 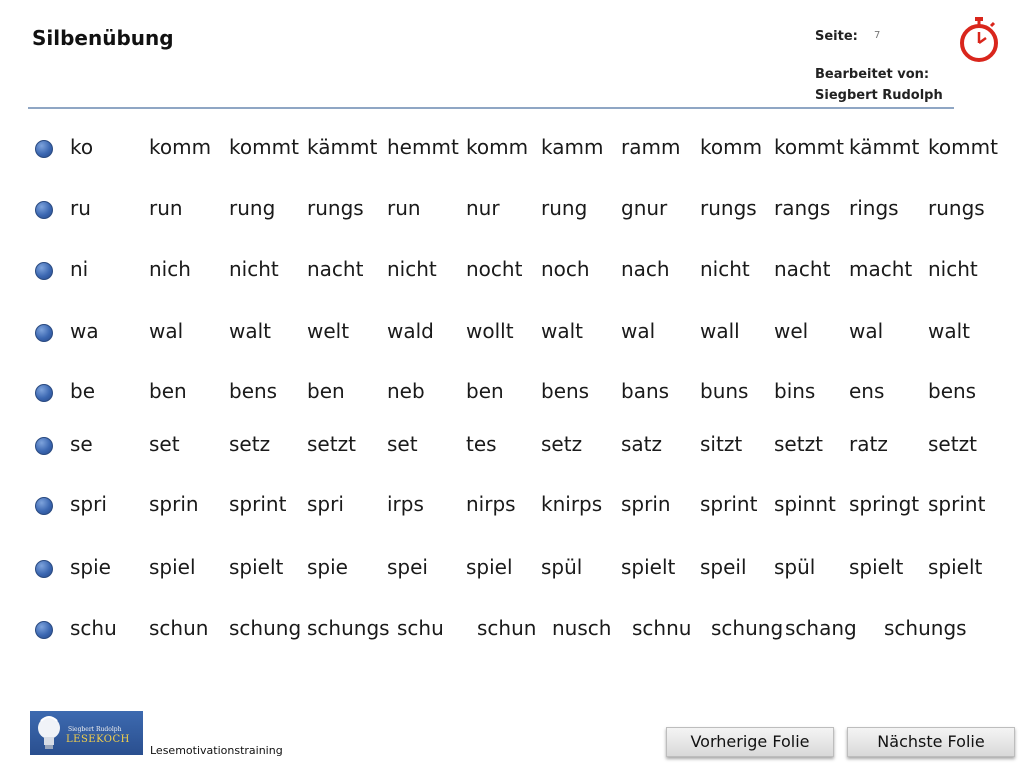 What do you see at coordinates (795, 391) in the screenshot?
I see `word-cell: bins` at bounding box center [795, 391].